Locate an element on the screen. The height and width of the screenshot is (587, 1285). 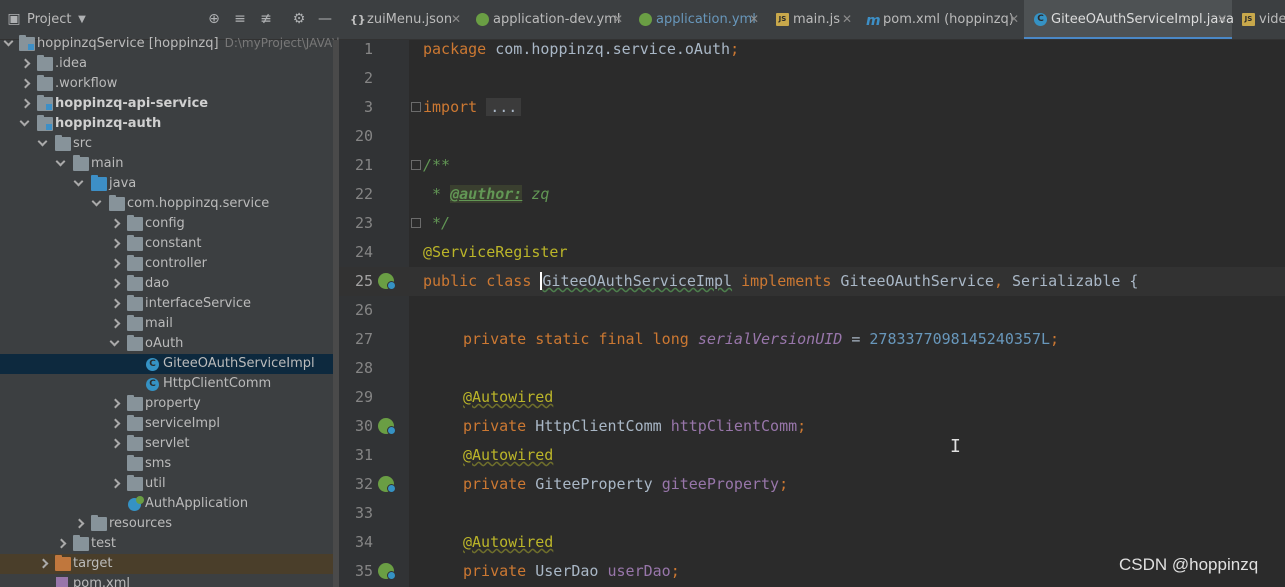
tree-item-java: java is located at coordinates (169, 184).